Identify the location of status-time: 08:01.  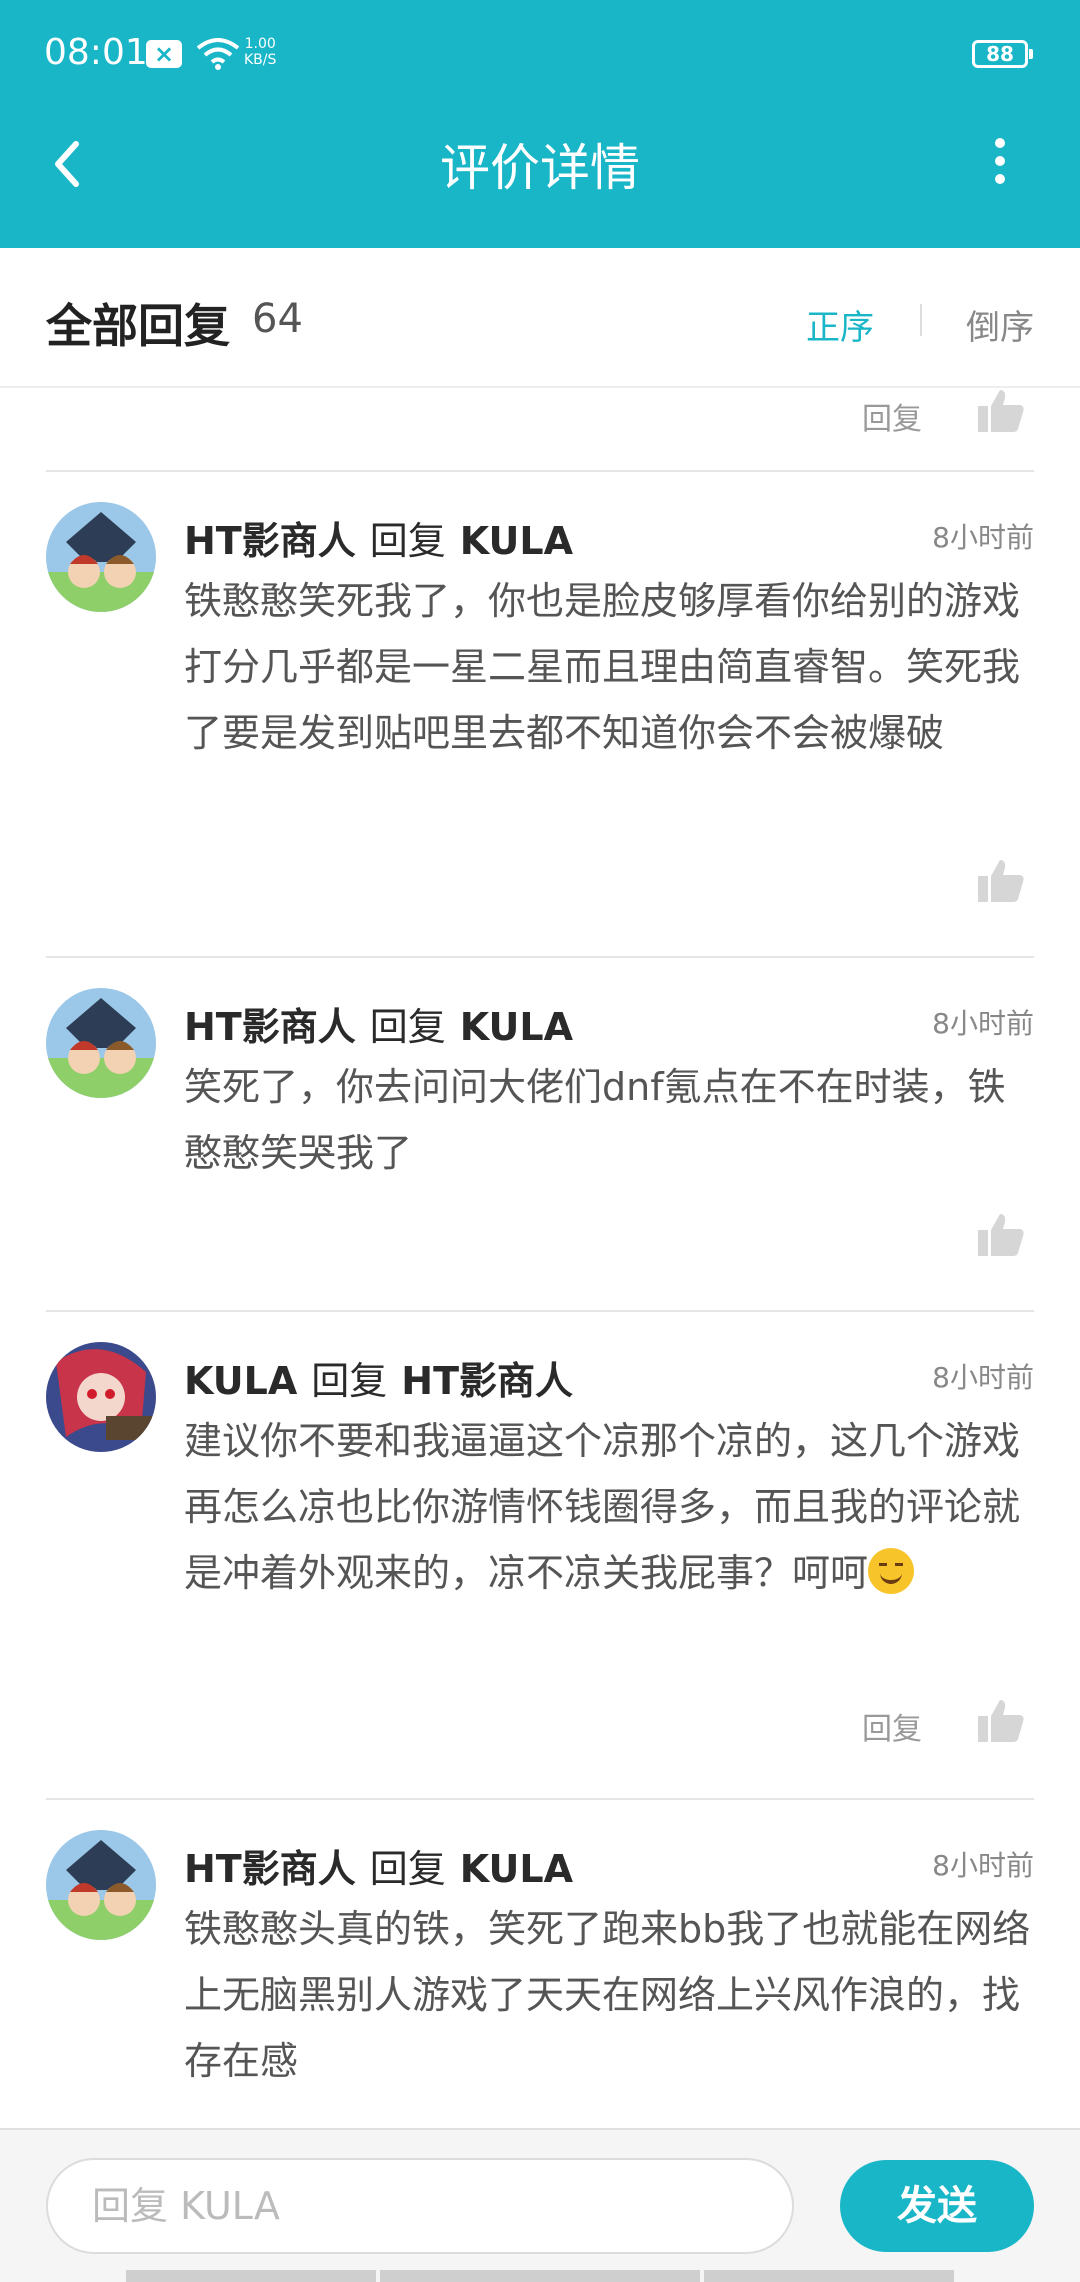
(96, 52).